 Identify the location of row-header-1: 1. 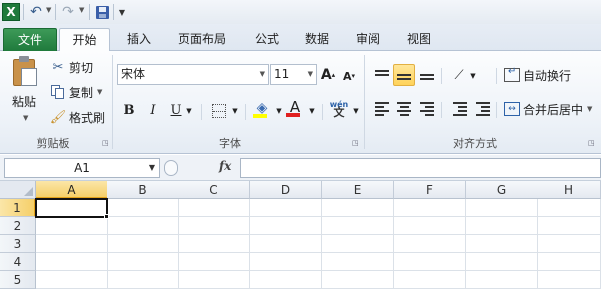
(18, 208).